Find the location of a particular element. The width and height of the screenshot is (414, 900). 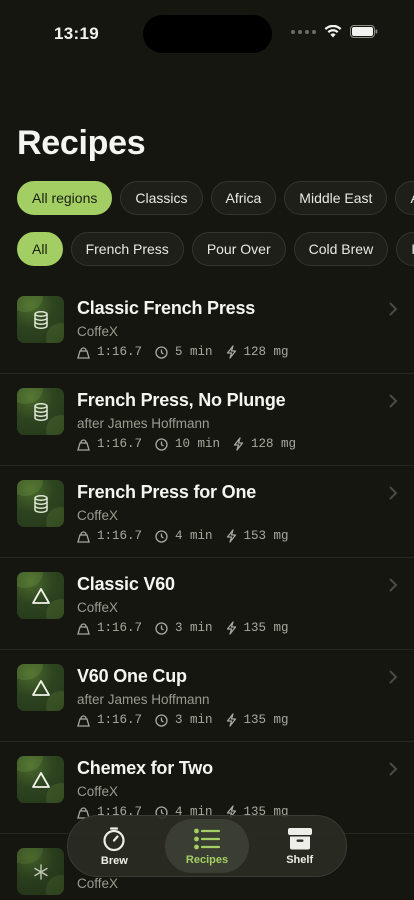

tab-brew: Brew is located at coordinates (114, 846).